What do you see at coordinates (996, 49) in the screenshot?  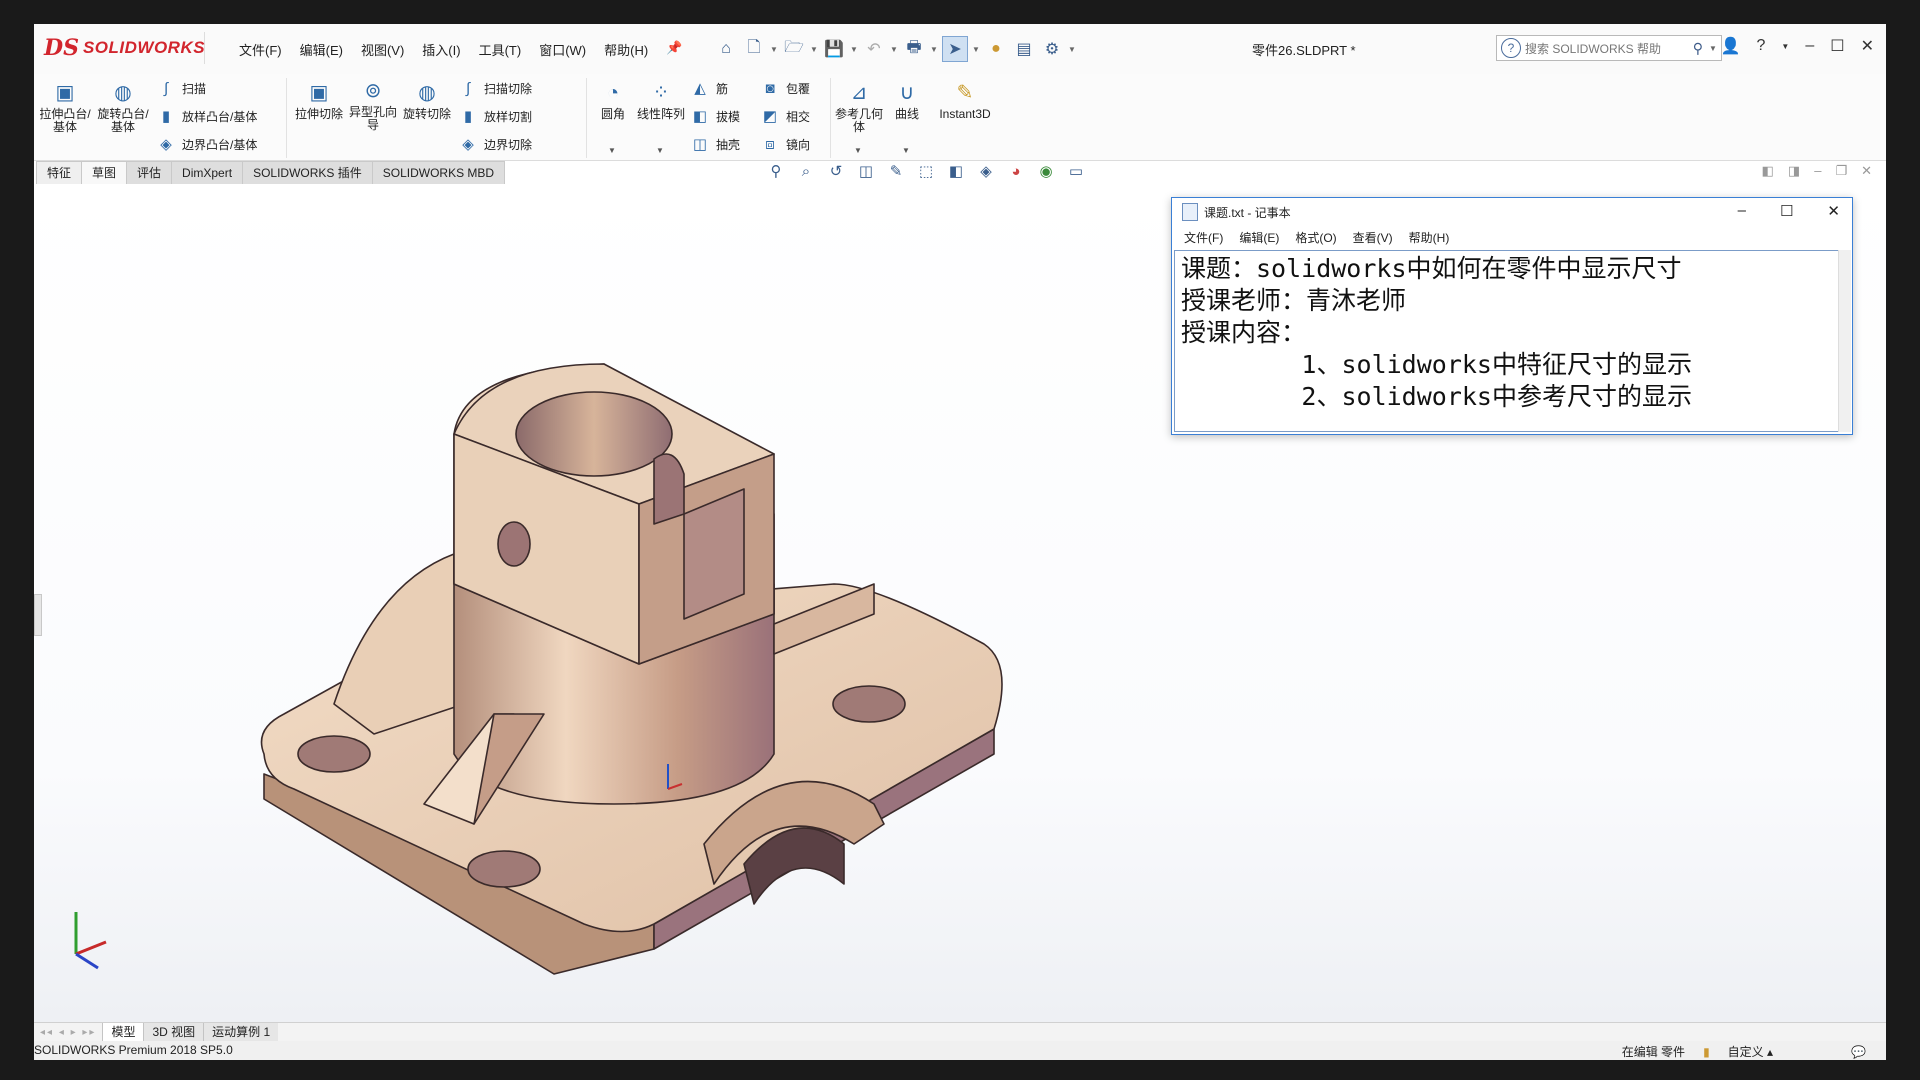 I see `traffic-light-icon: ●` at bounding box center [996, 49].